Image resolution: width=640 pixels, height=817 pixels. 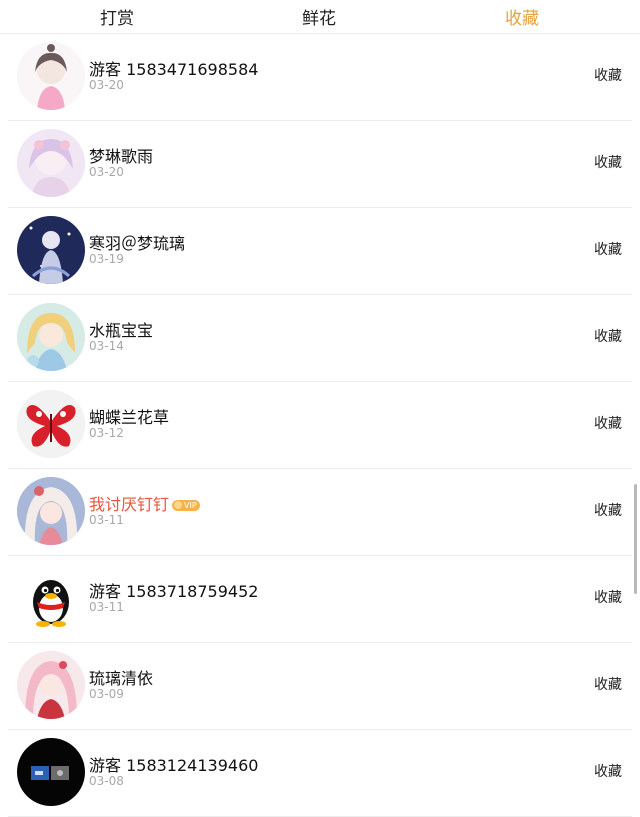 What do you see at coordinates (522, 16) in the screenshot?
I see `tab-favorites: 收藏` at bounding box center [522, 16].